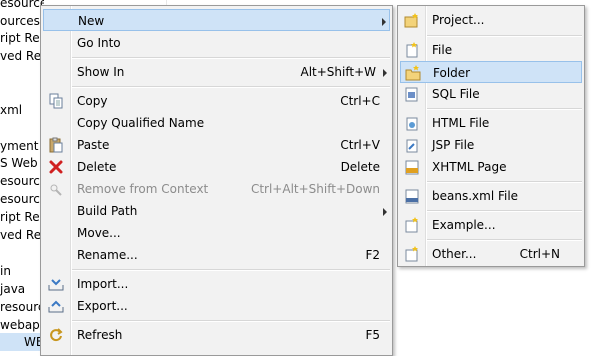  I want to click on menu-item-new: New, so click(216, 20).